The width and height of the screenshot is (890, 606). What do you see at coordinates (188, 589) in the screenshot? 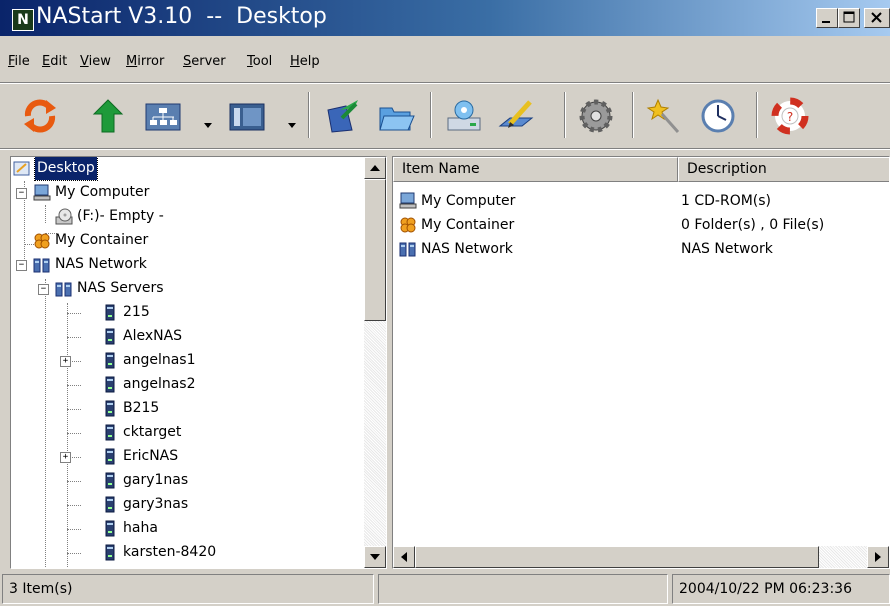
I see `status-item-count: 3 Item(s)` at bounding box center [188, 589].